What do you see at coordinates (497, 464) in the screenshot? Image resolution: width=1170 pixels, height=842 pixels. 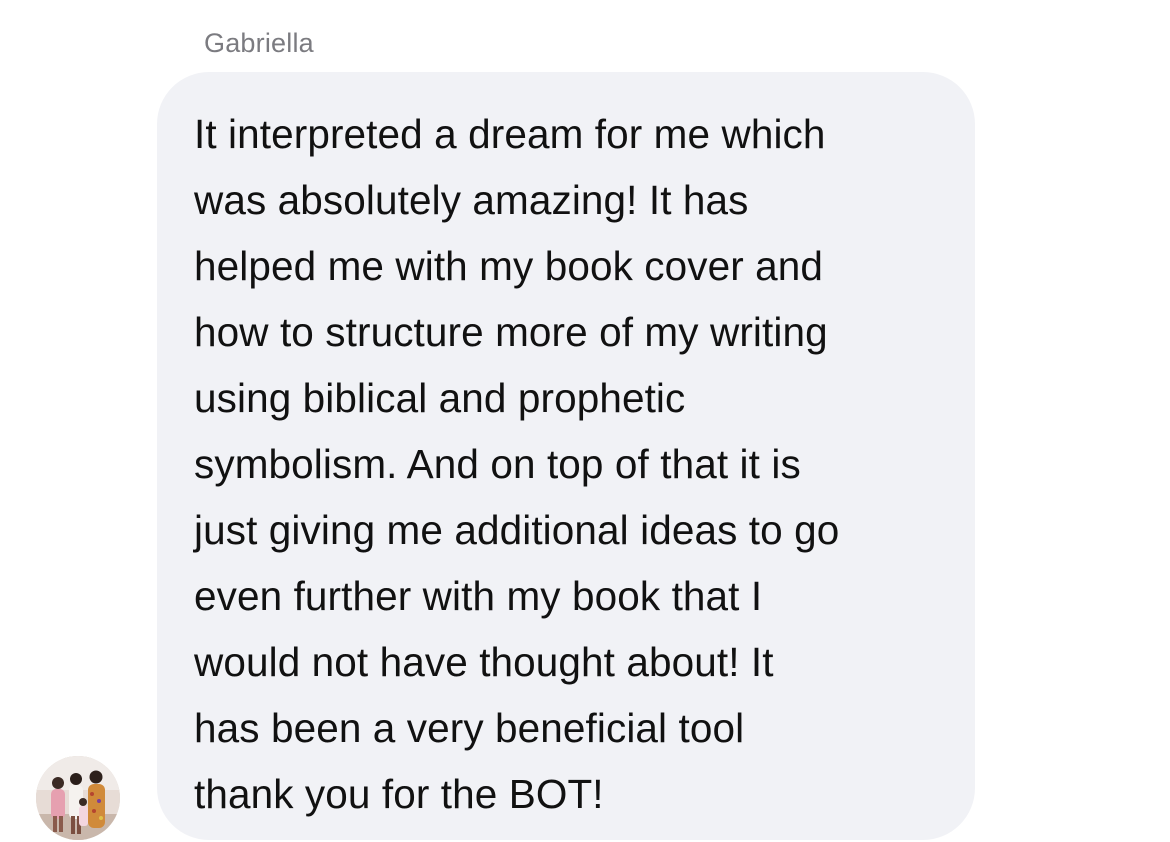 I see `message-line: symbolism. And on top of that it is` at bounding box center [497, 464].